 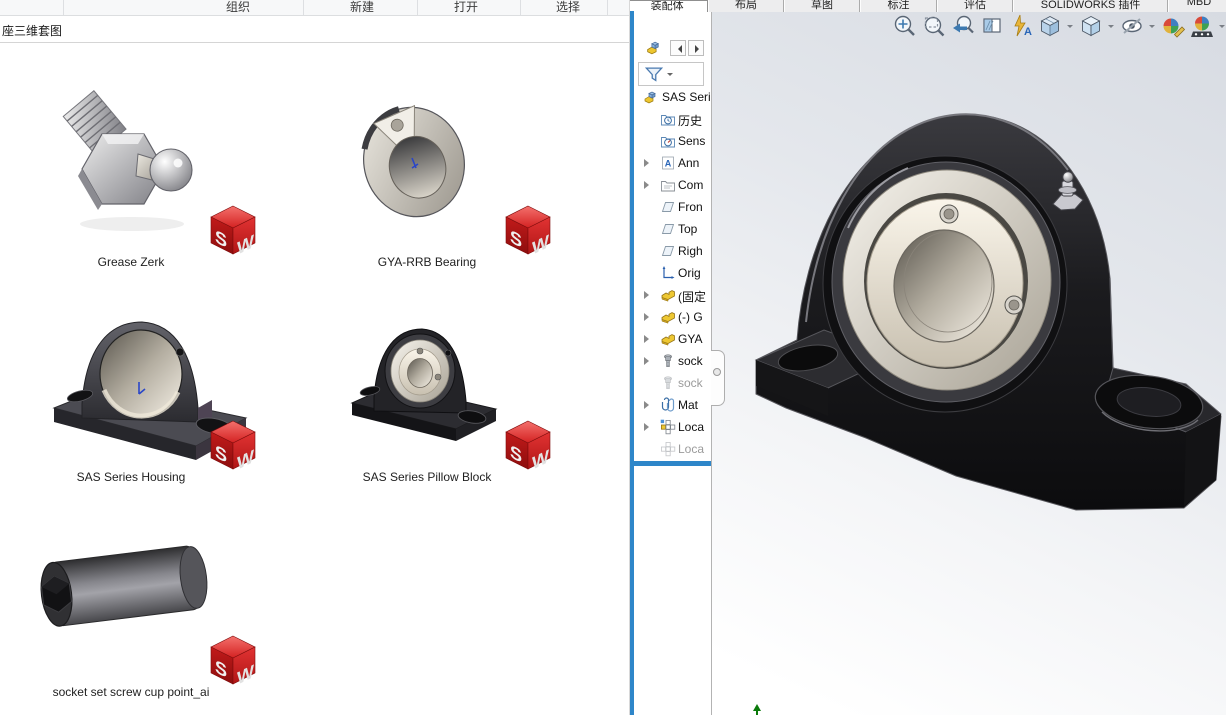 What do you see at coordinates (678, 48) in the screenshot?
I see `tree-tab-previous-button` at bounding box center [678, 48].